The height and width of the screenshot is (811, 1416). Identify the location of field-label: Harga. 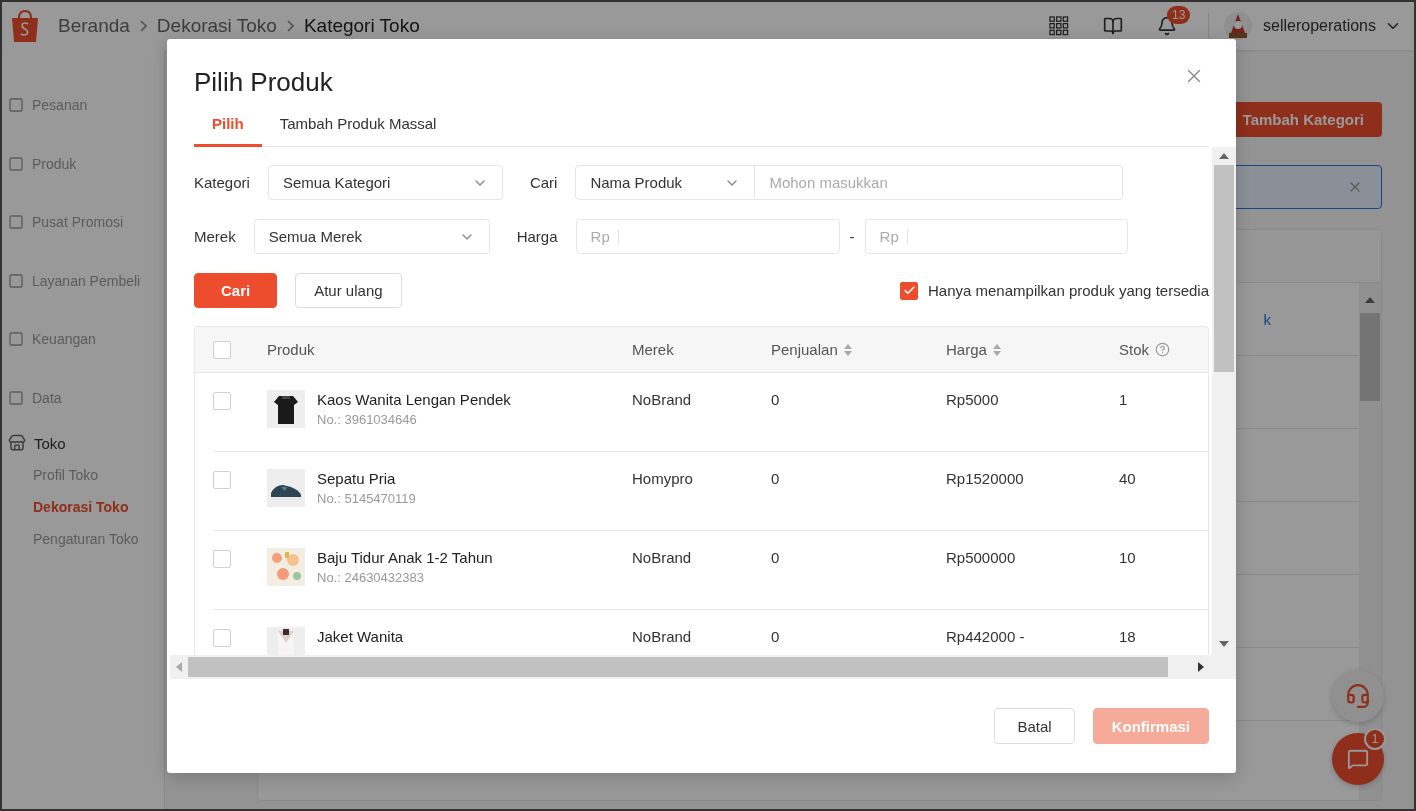
(537, 236).